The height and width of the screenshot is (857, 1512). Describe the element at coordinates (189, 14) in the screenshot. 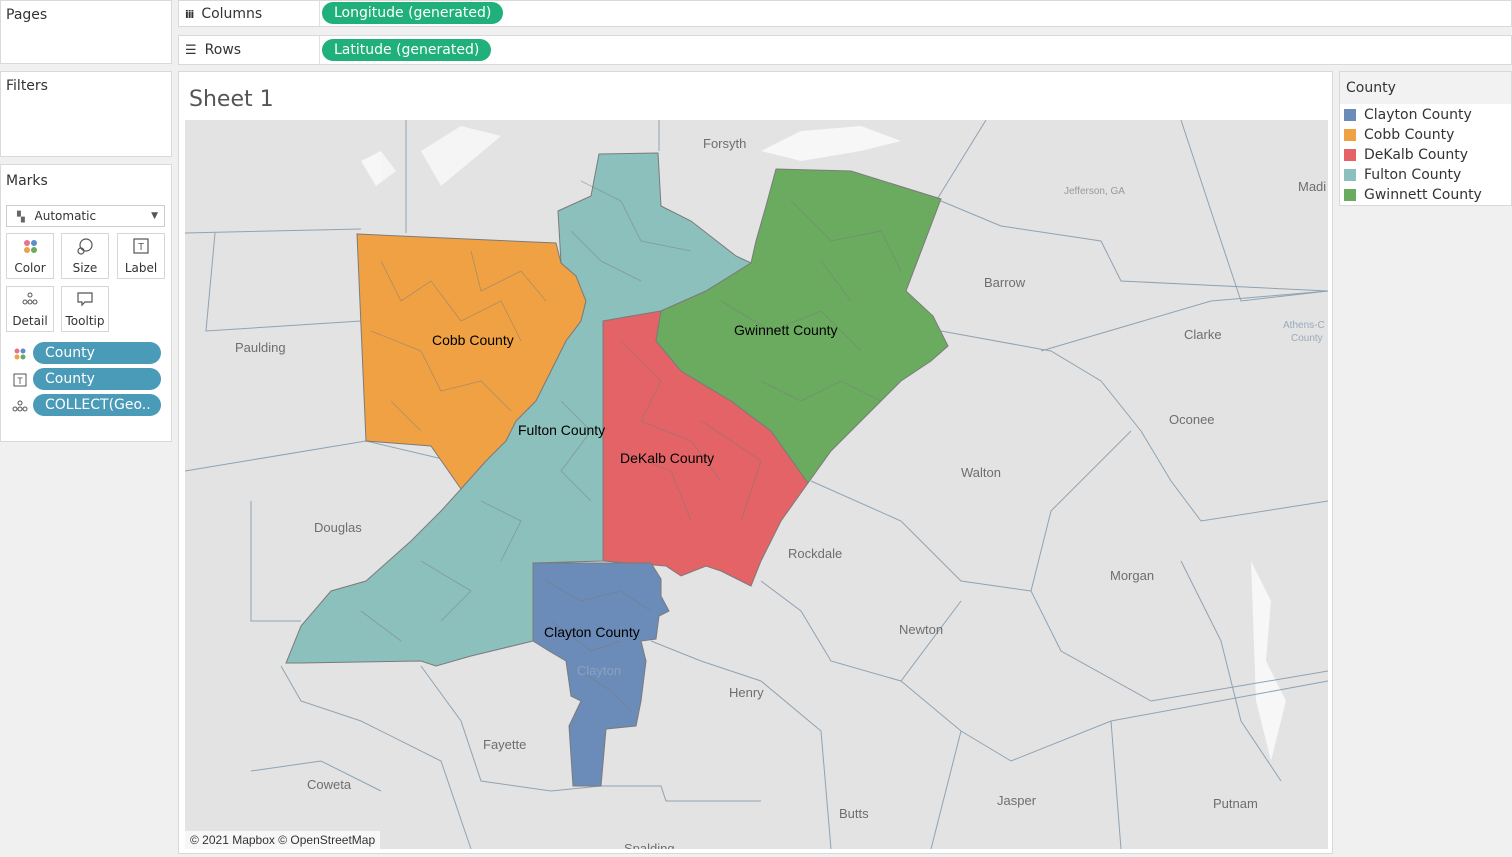

I see `columns-icon: iii` at that location.